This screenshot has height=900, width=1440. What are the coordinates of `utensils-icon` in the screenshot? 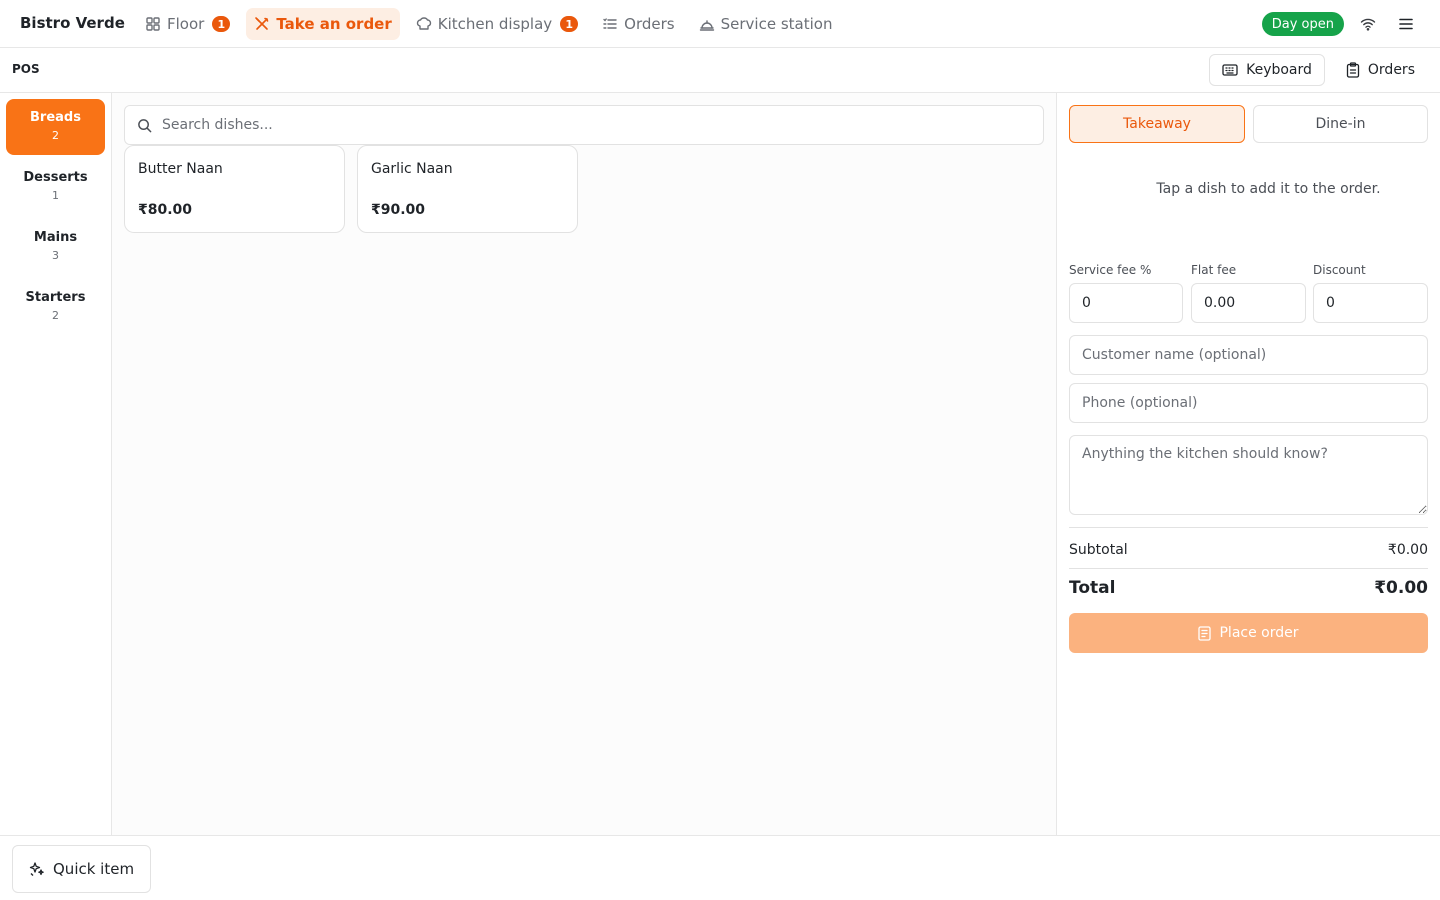 It's located at (262, 24).